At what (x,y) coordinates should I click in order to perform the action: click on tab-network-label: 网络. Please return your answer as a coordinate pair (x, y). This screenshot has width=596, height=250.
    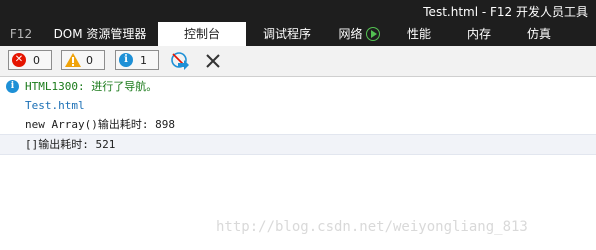
    Looking at the image, I should click on (350, 34).